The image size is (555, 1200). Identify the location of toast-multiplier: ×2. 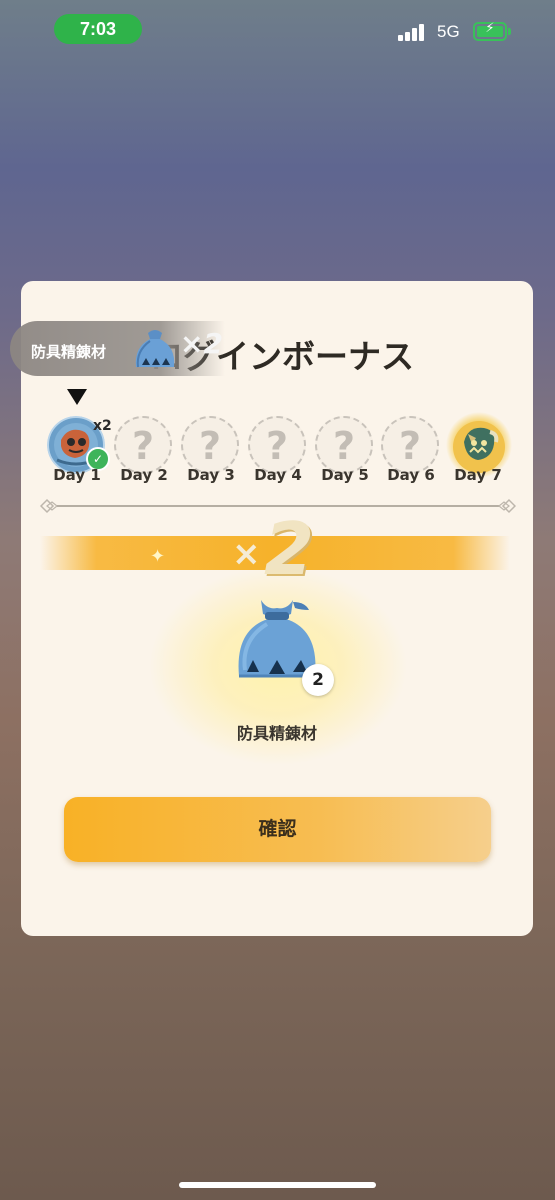
(201, 343).